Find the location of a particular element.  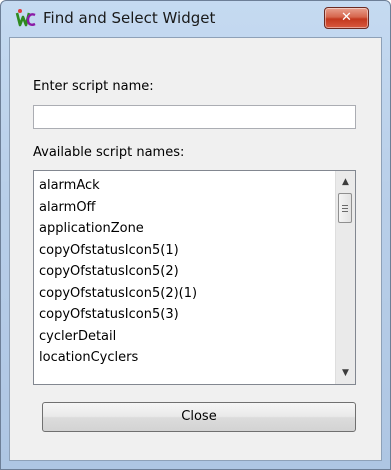

scroll-up-arrow-icon: ▲ is located at coordinates (345, 182).